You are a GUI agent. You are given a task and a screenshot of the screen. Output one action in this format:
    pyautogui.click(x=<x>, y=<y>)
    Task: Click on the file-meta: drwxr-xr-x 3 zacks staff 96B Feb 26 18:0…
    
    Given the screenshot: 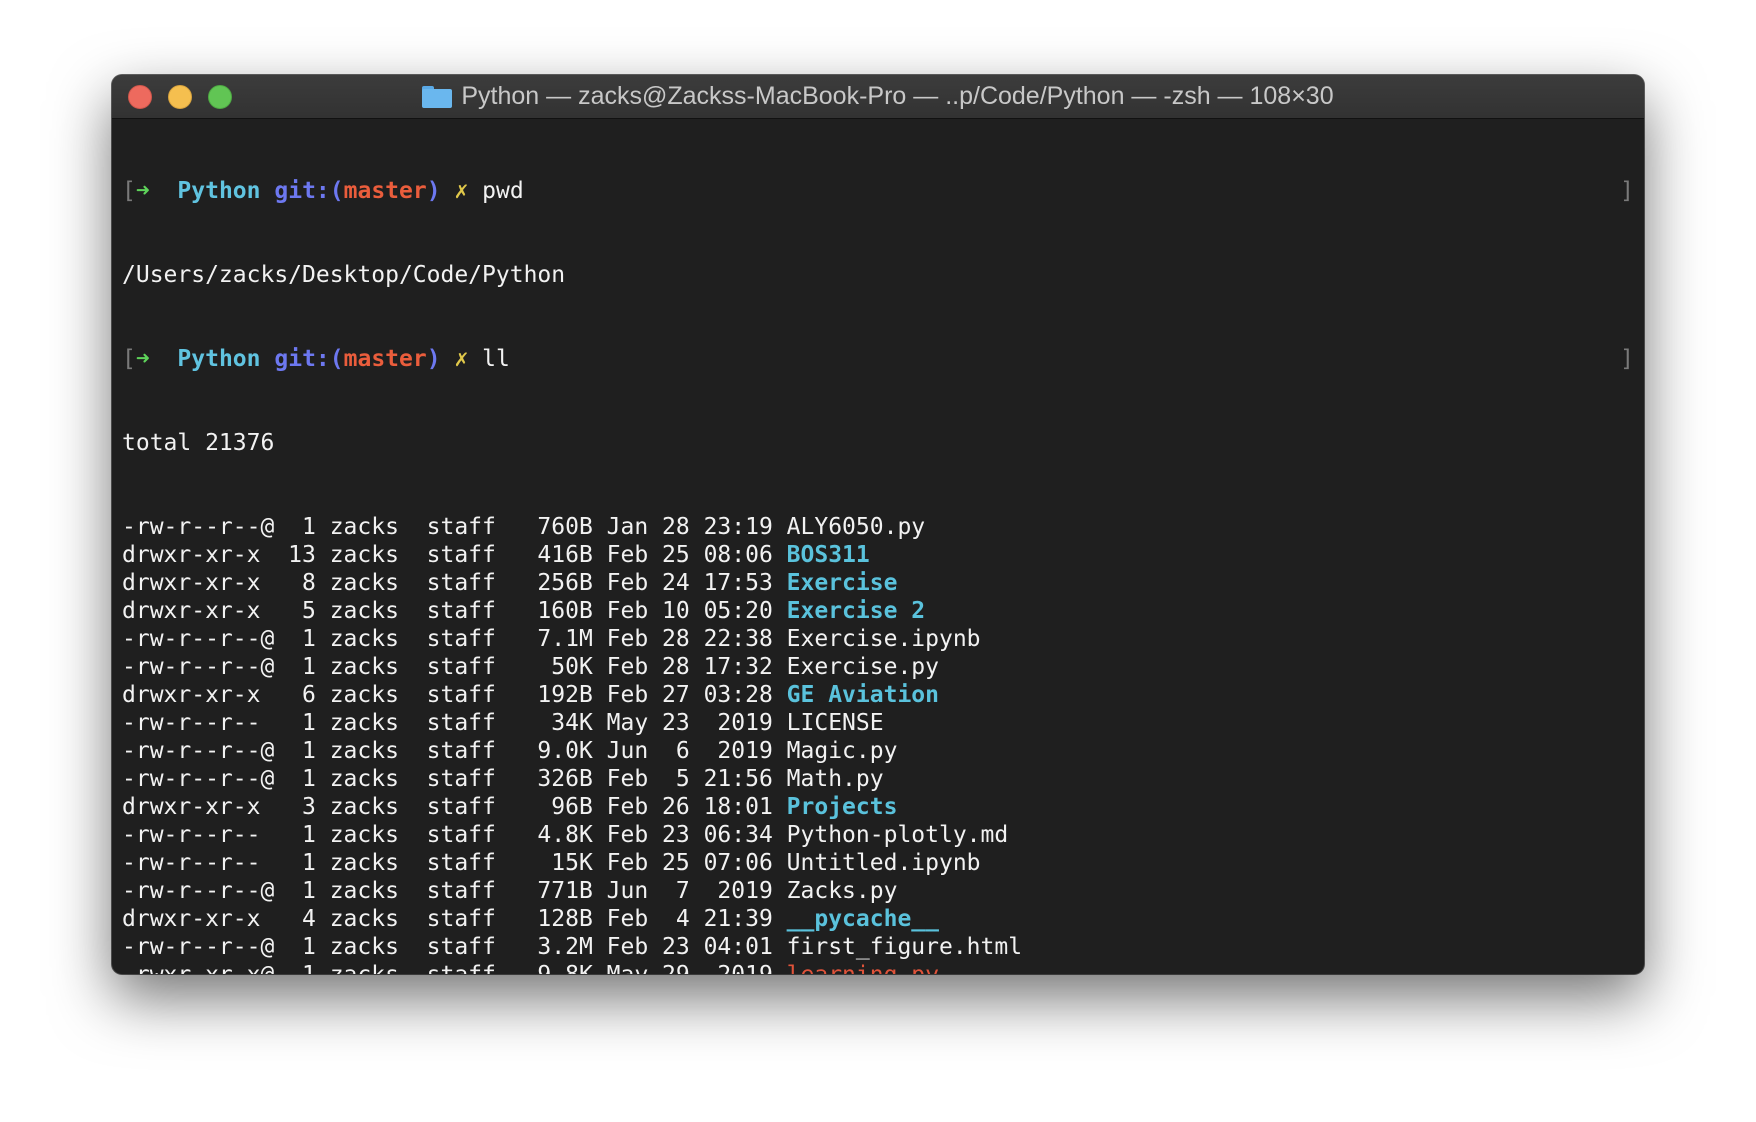 What is the action you would take?
    pyautogui.click(x=454, y=807)
    